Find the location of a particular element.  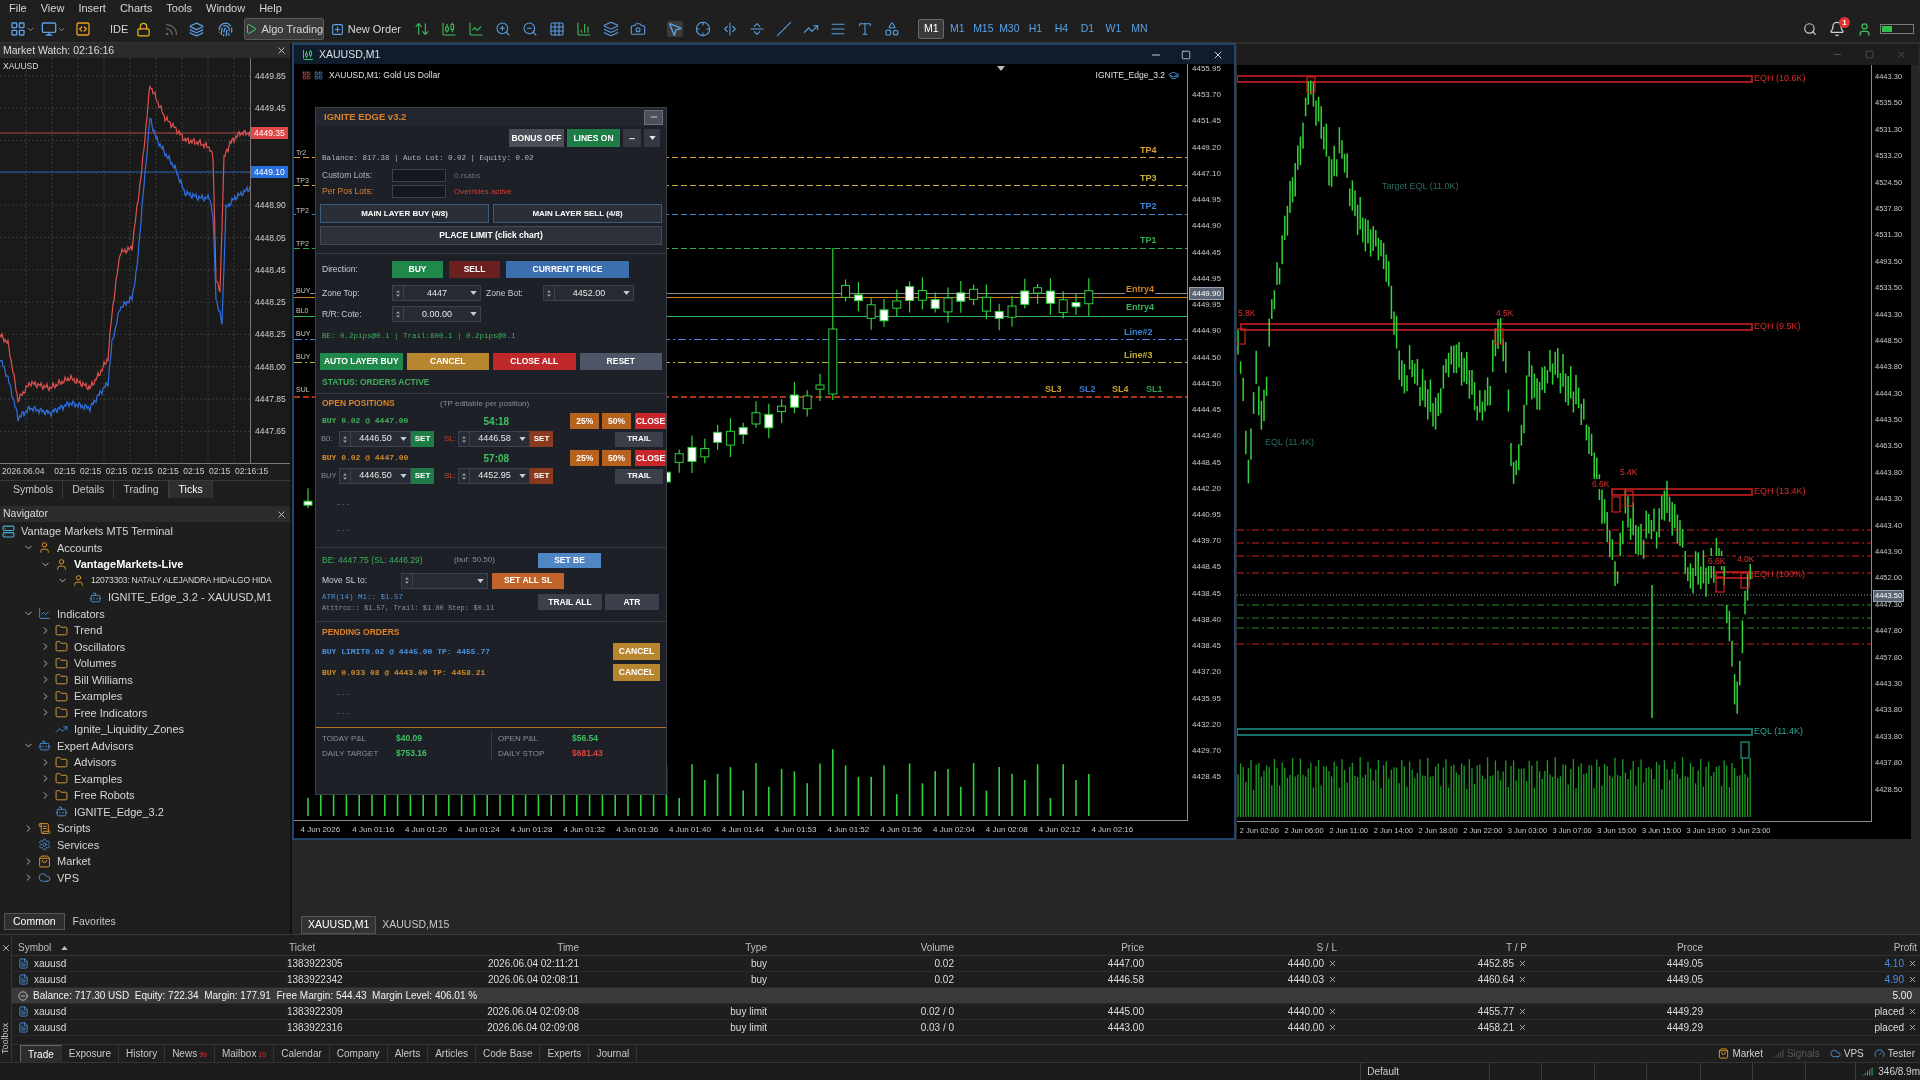

timeframe-button: H4 is located at coordinates (1061, 29).